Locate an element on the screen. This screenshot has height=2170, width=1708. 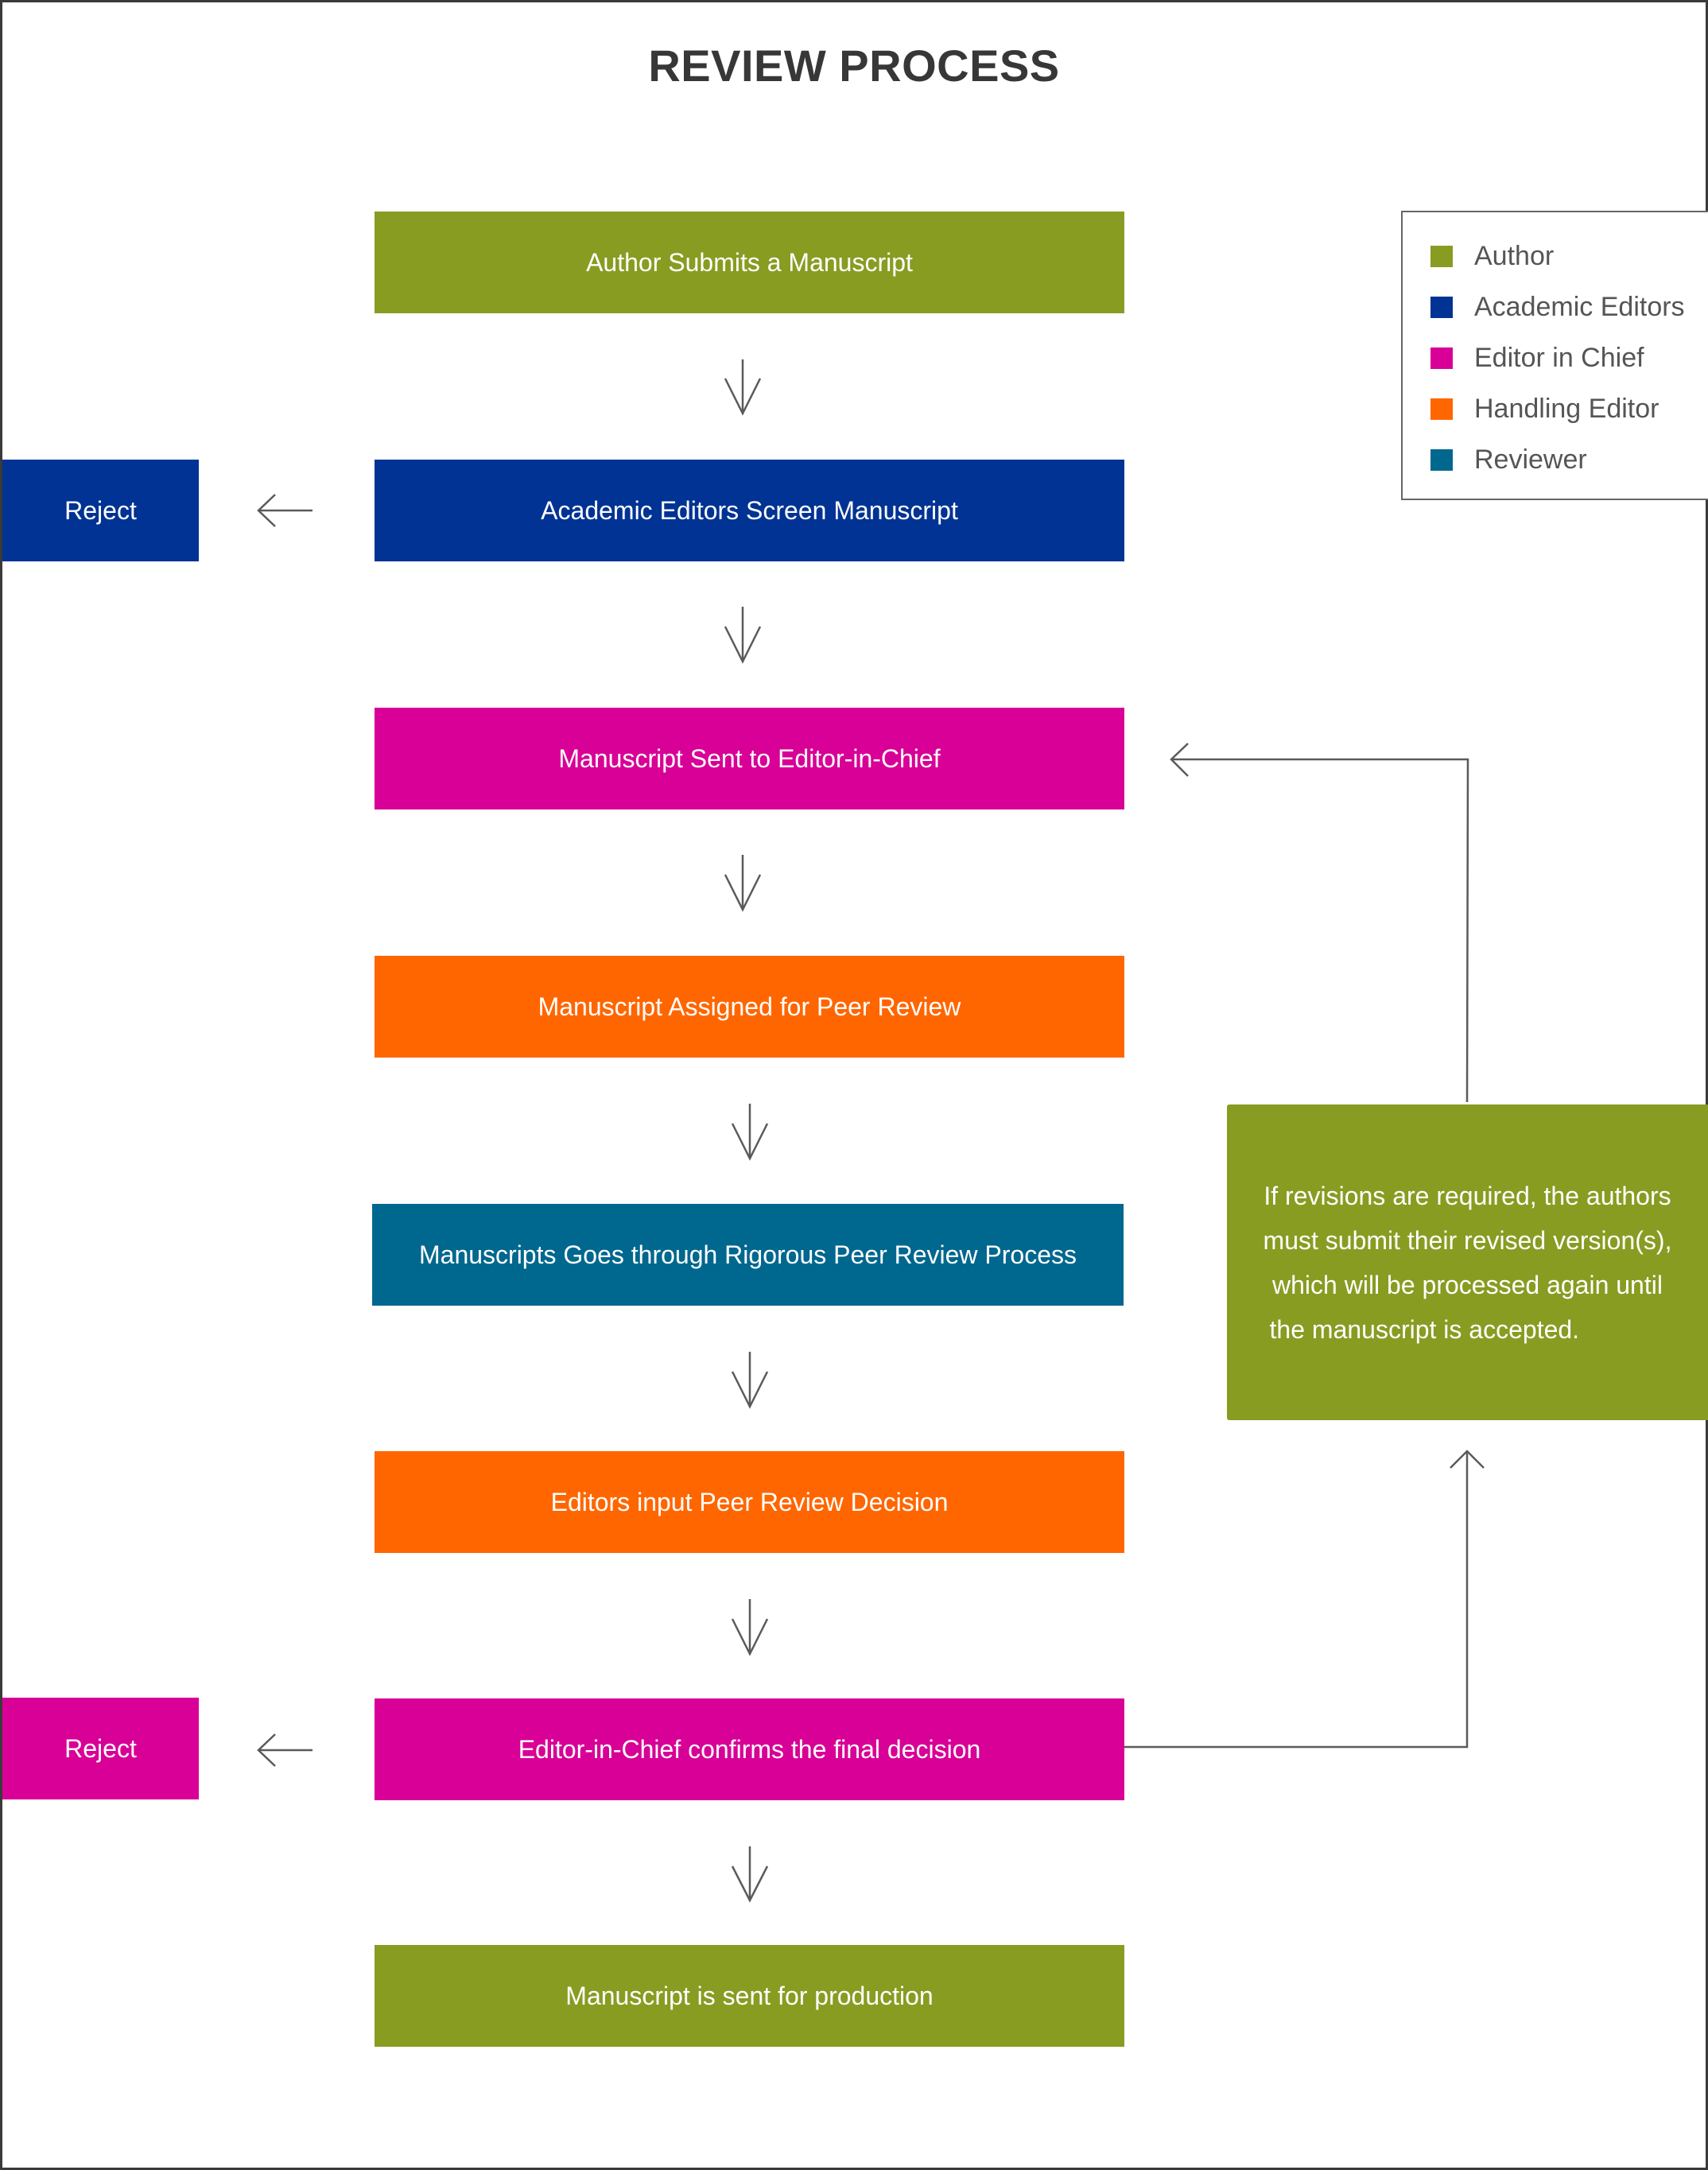
revision-line: the manuscript is accepted. is located at coordinates (1425, 1329).